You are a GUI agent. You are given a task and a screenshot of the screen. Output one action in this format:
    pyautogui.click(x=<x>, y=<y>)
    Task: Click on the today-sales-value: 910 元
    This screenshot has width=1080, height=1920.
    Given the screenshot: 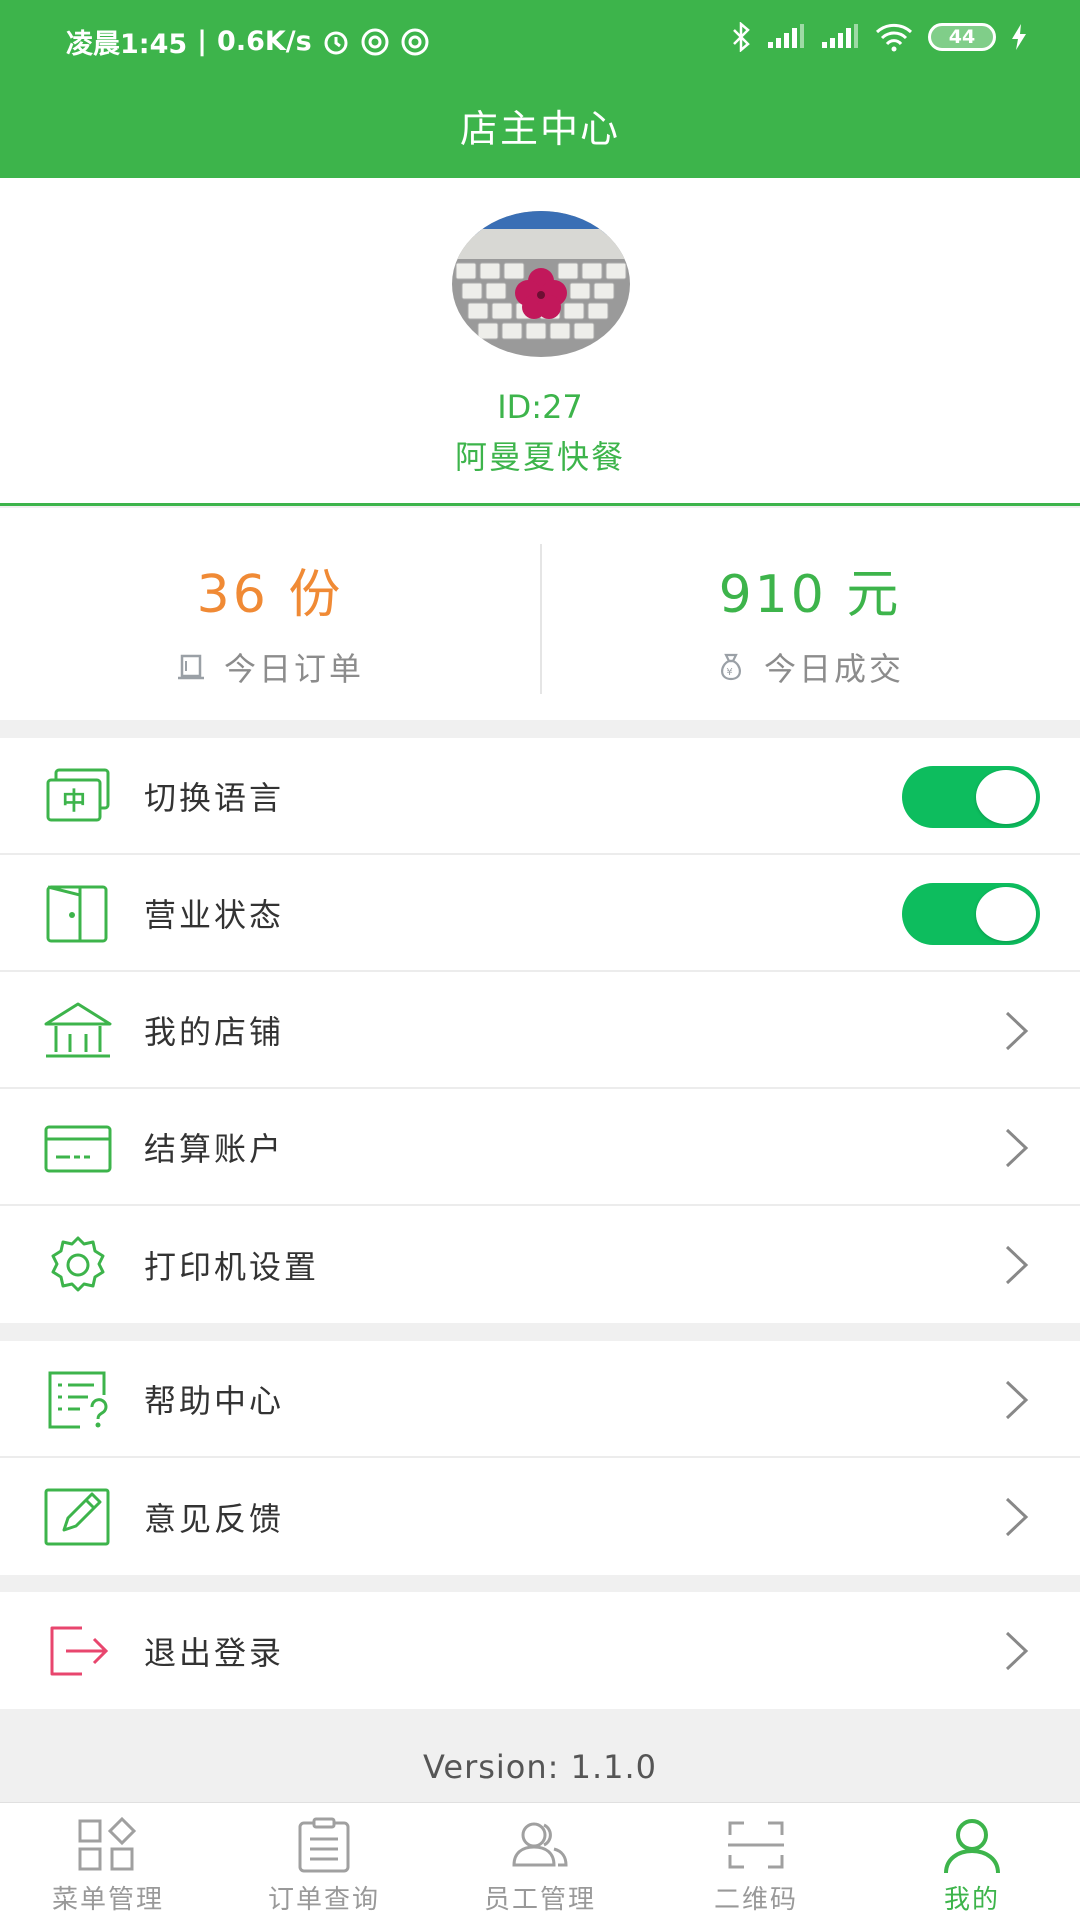 What is the action you would take?
    pyautogui.click(x=810, y=595)
    